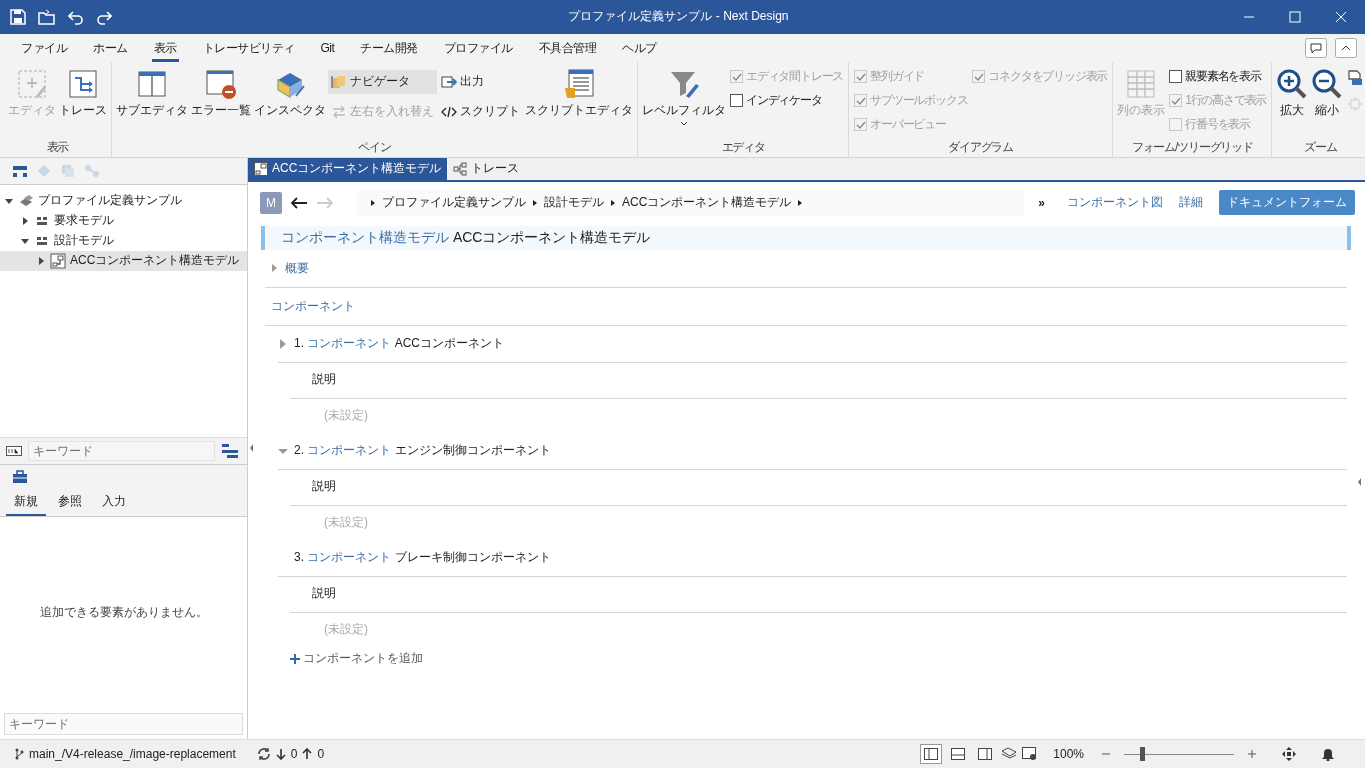 The width and height of the screenshot is (1365, 768). Describe the element at coordinates (466, 237) in the screenshot. I see `heading-title: コンポーネント構造モデル ACCコンポーネント構造モデル` at that location.